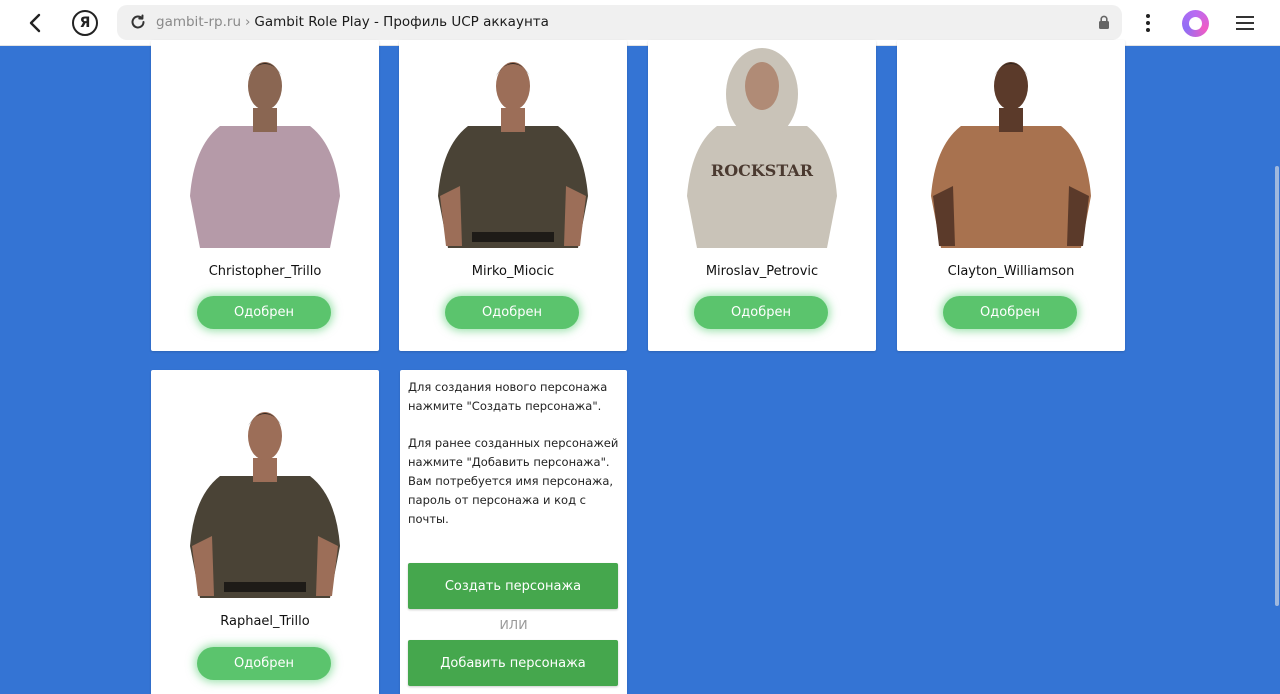 This screenshot has width=1280, height=694. I want to click on url-page-title: Gambit Role Play - Профиль UCP аккаунта, so click(401, 22).